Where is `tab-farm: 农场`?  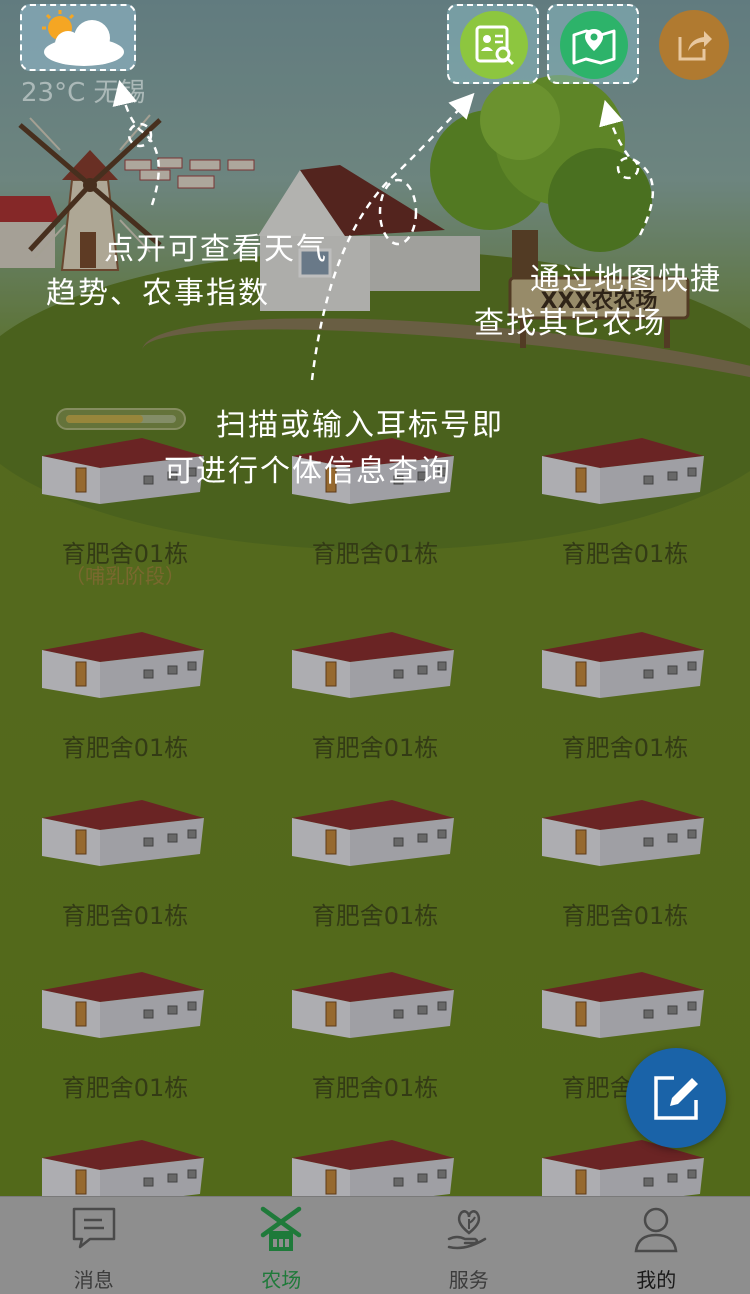 tab-farm: 农场 is located at coordinates (282, 1245).